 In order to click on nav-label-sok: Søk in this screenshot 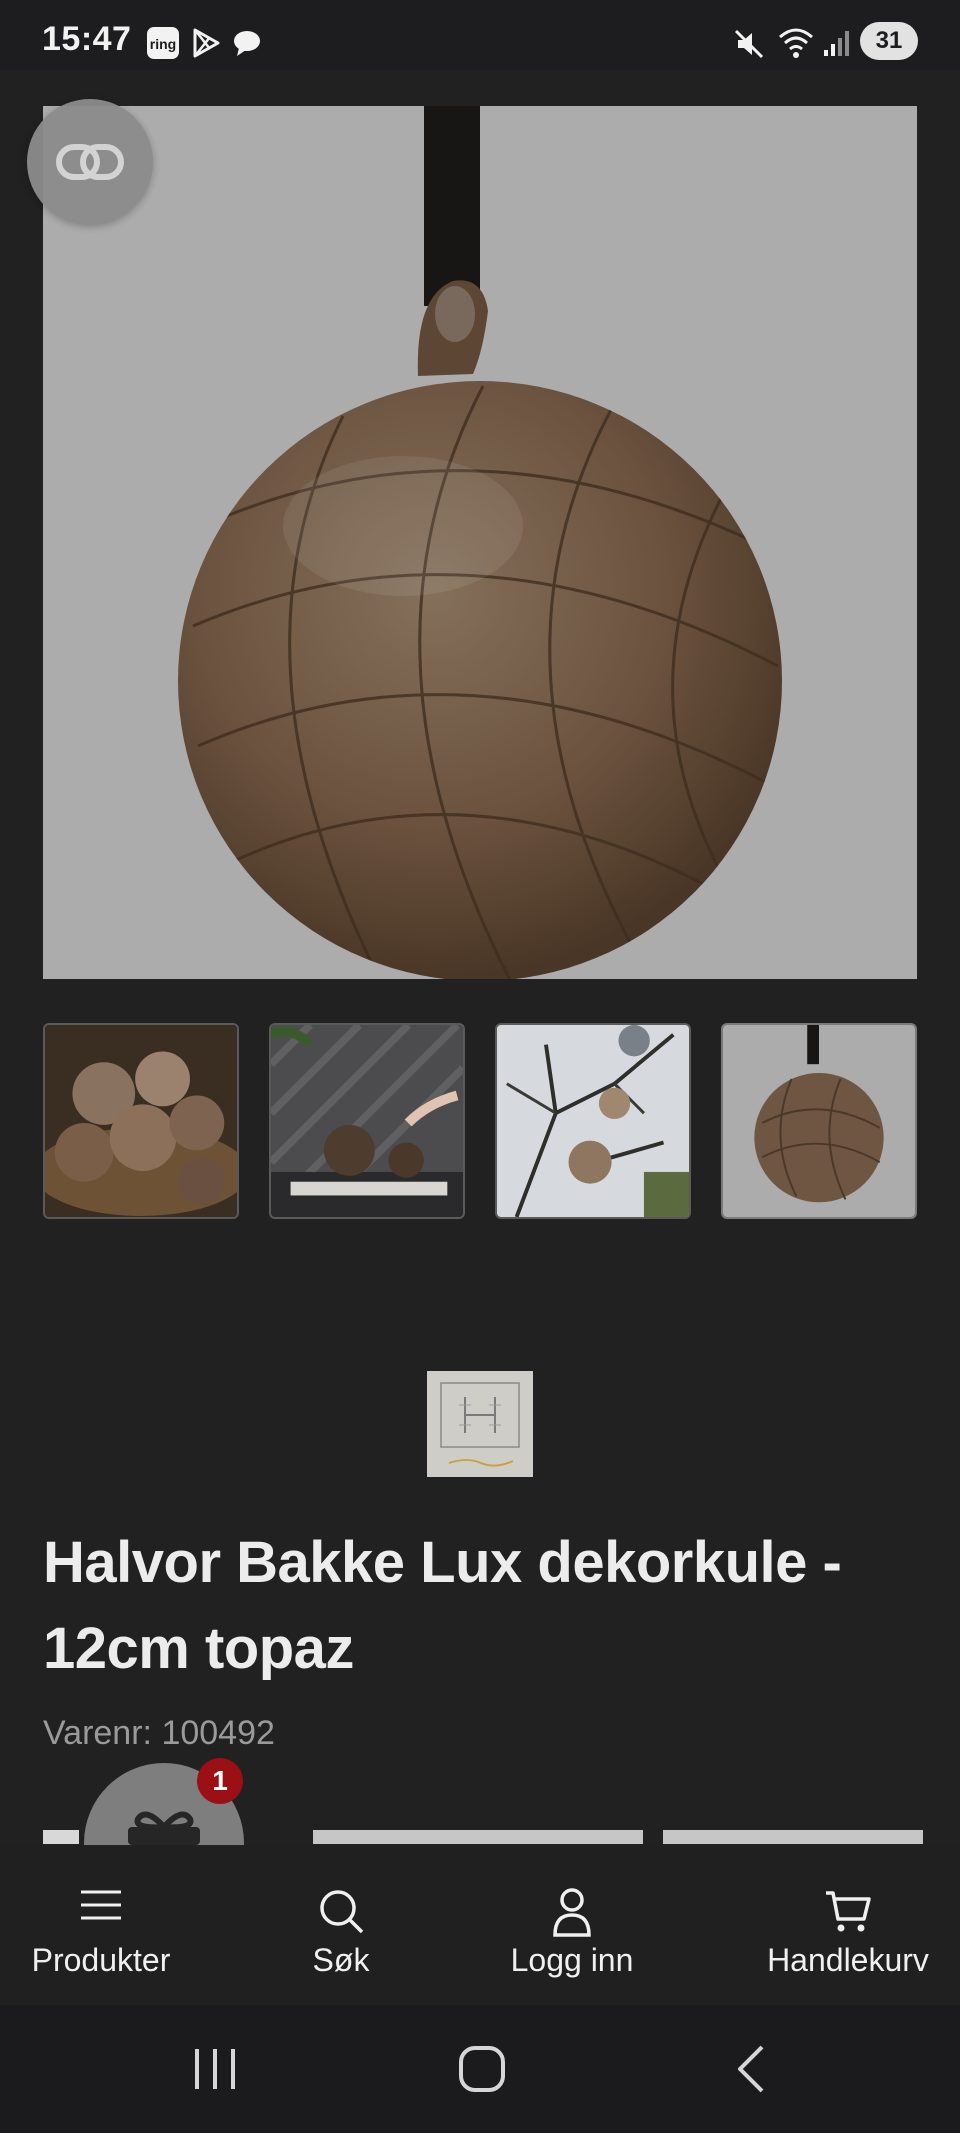, I will do `click(341, 1960)`.